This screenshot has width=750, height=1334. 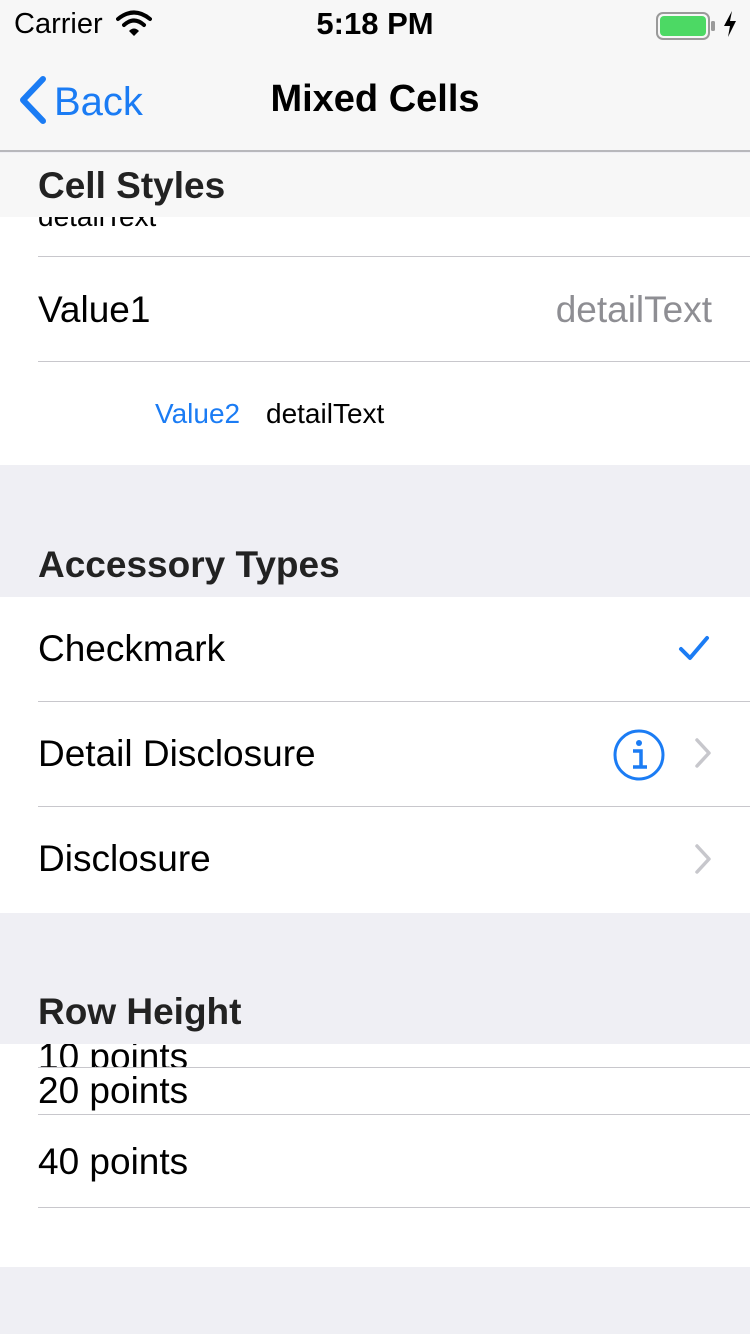 I want to click on page-title: Mixed Cells, so click(x=375, y=99).